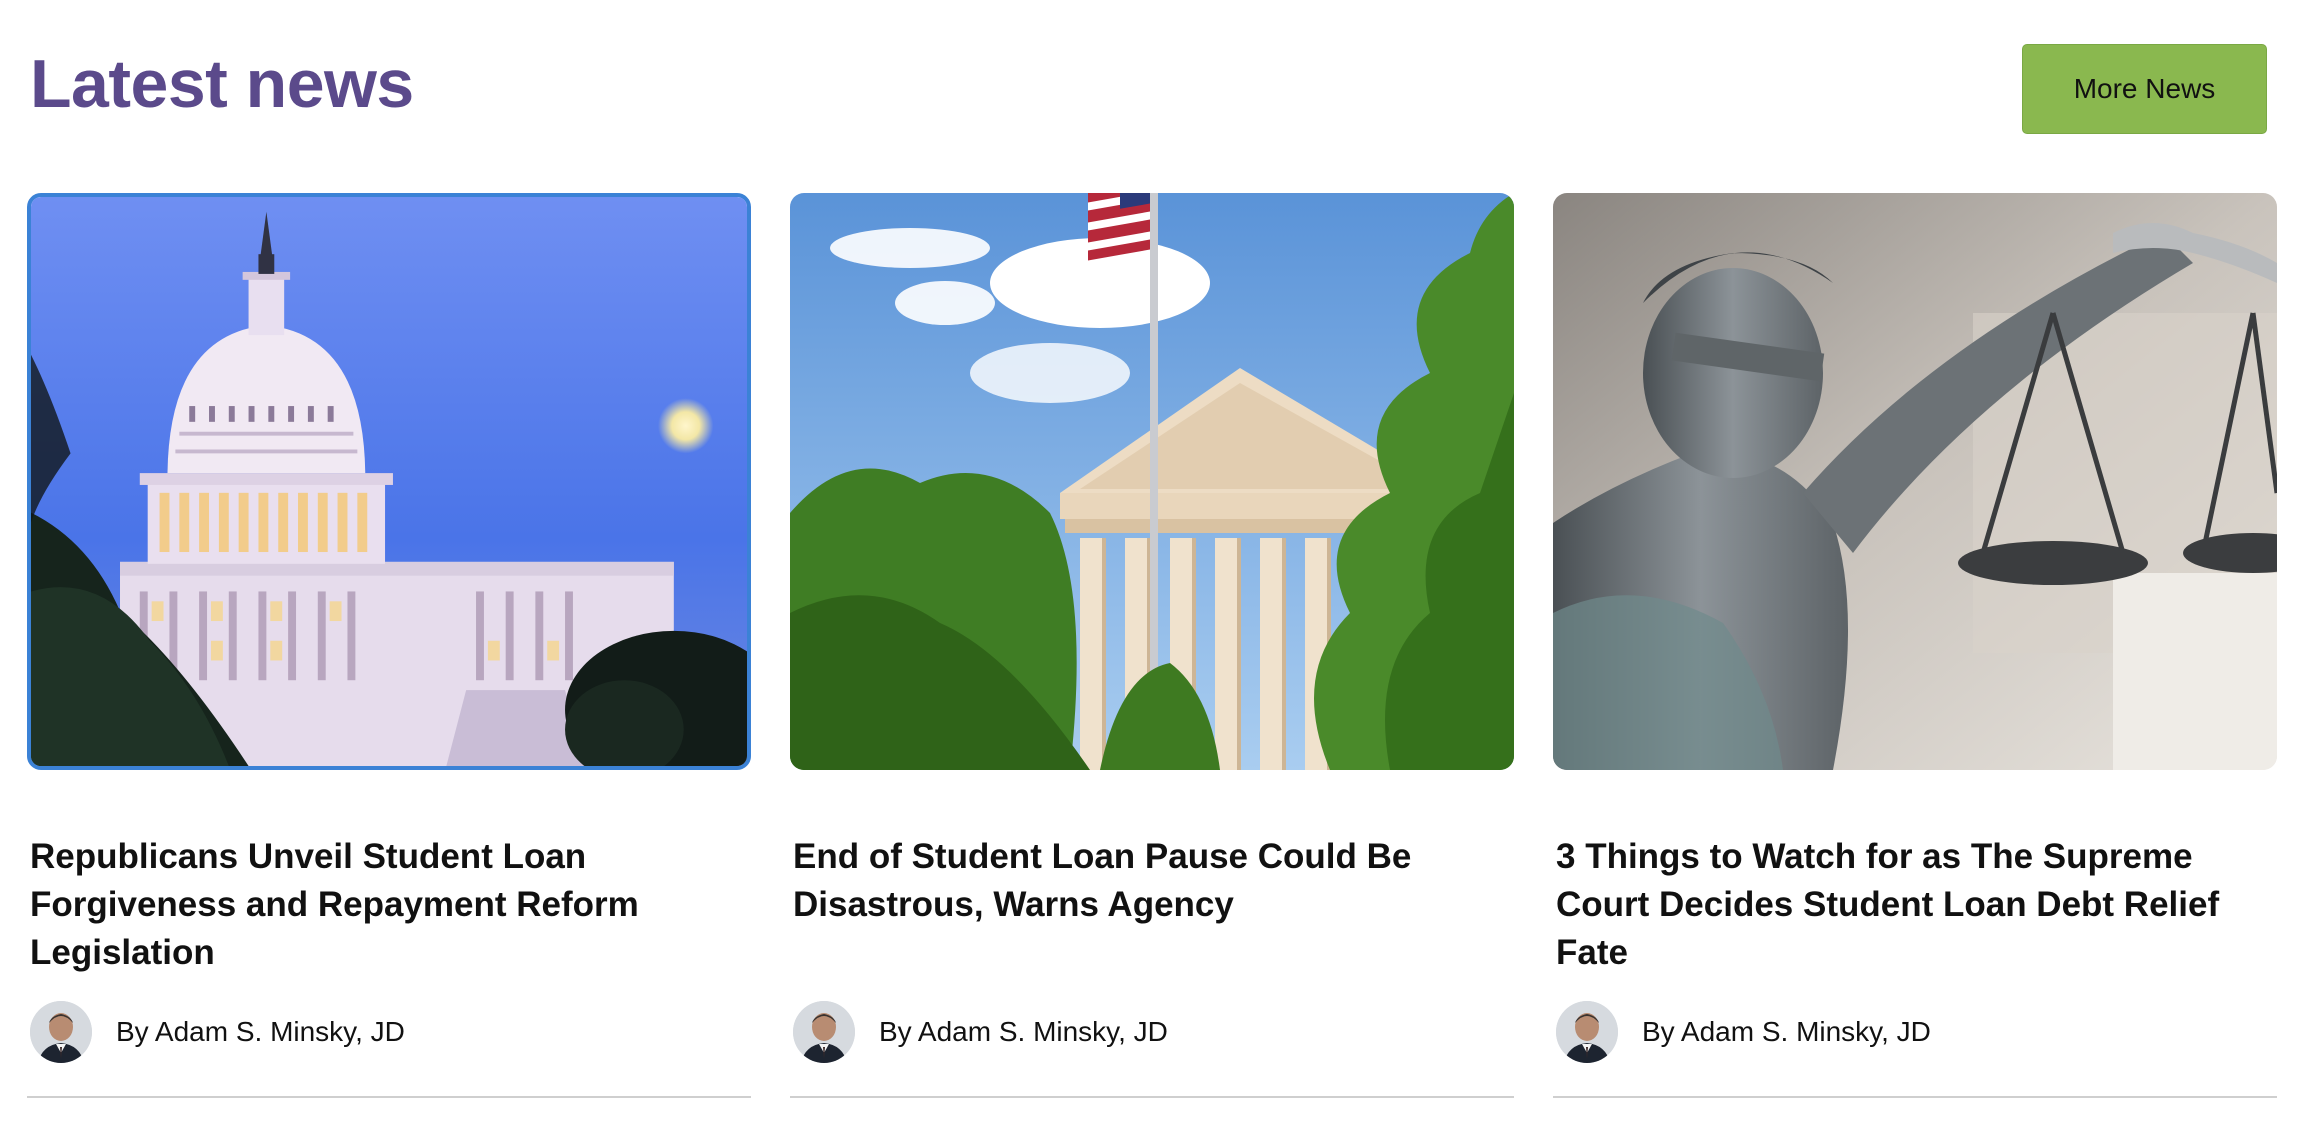  I want to click on page-title: Latest news, so click(222, 84).